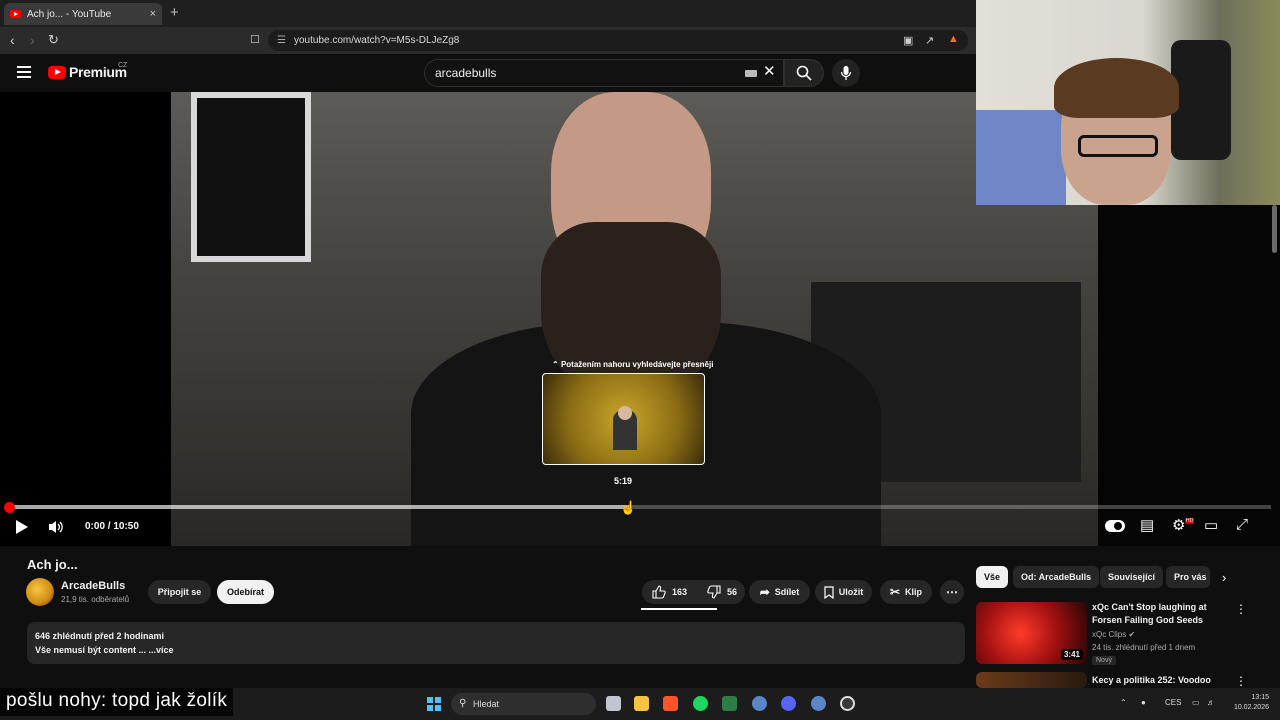 This screenshot has width=1280, height=720. Describe the element at coordinates (281, 40) in the screenshot. I see `site-settings-icon: ☰` at that location.